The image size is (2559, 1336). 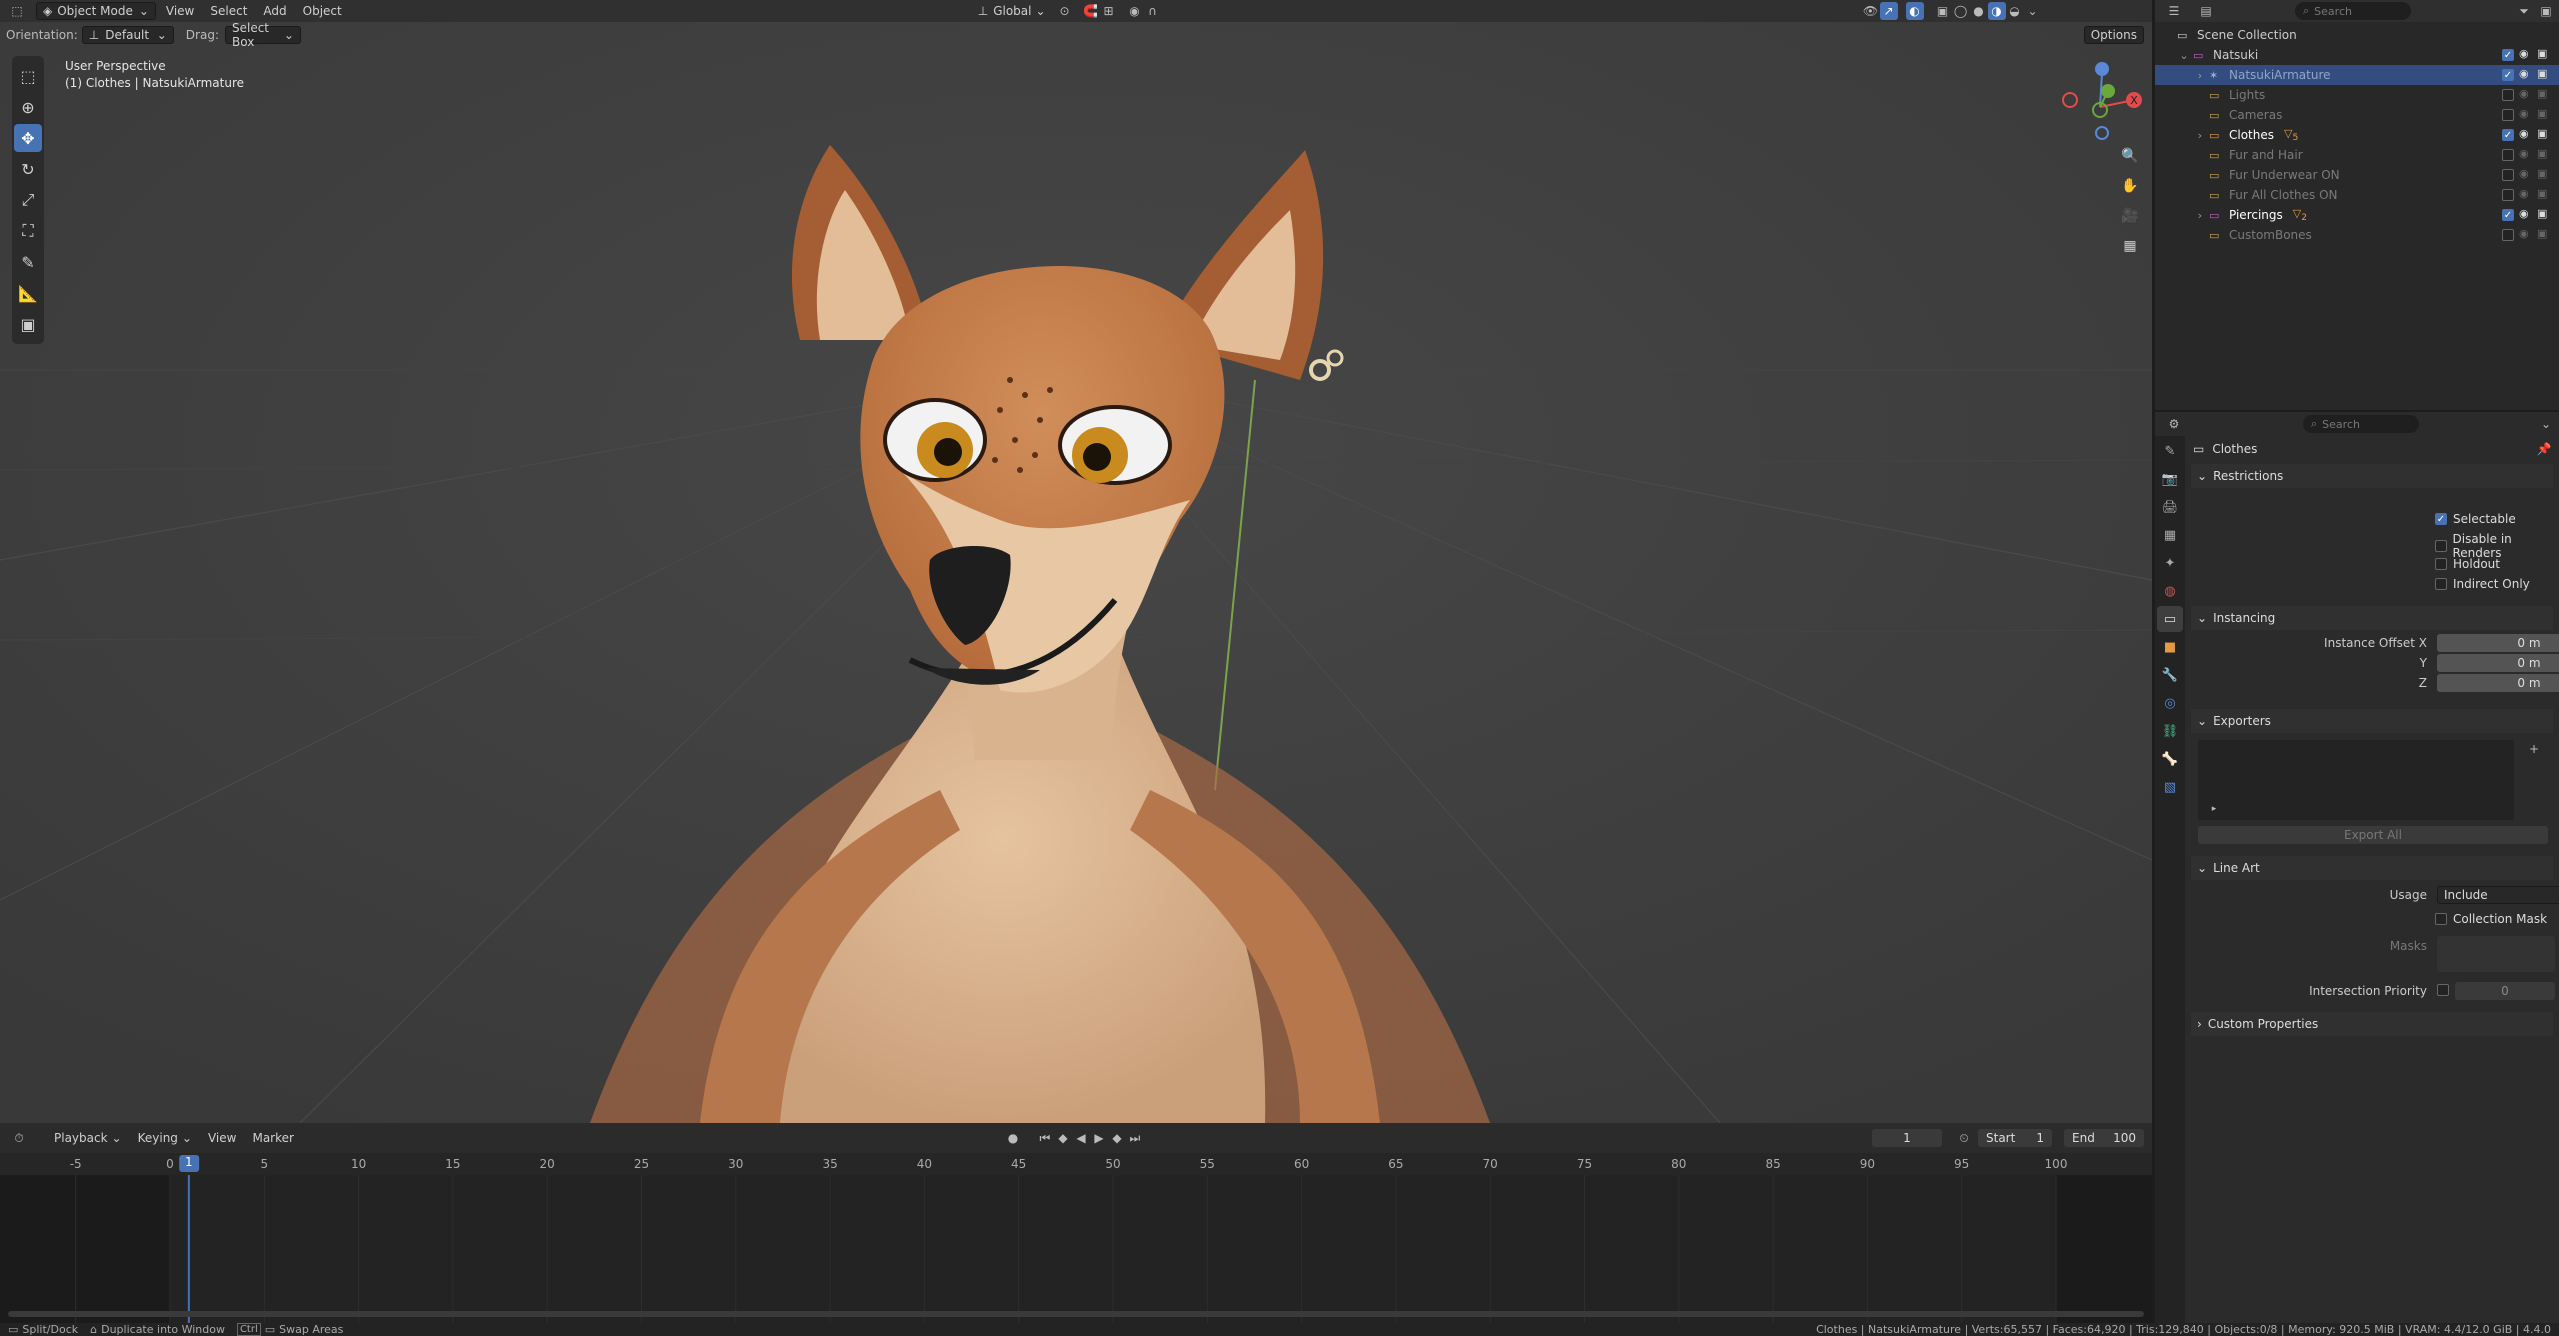 What do you see at coordinates (2505, 991) in the screenshot?
I see `intersection-priority-field: 0` at bounding box center [2505, 991].